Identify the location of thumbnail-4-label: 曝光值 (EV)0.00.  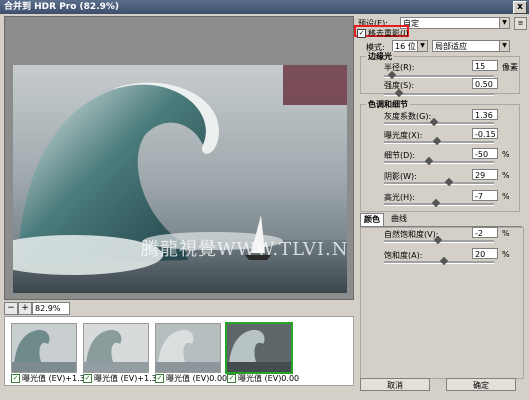
(269, 378).